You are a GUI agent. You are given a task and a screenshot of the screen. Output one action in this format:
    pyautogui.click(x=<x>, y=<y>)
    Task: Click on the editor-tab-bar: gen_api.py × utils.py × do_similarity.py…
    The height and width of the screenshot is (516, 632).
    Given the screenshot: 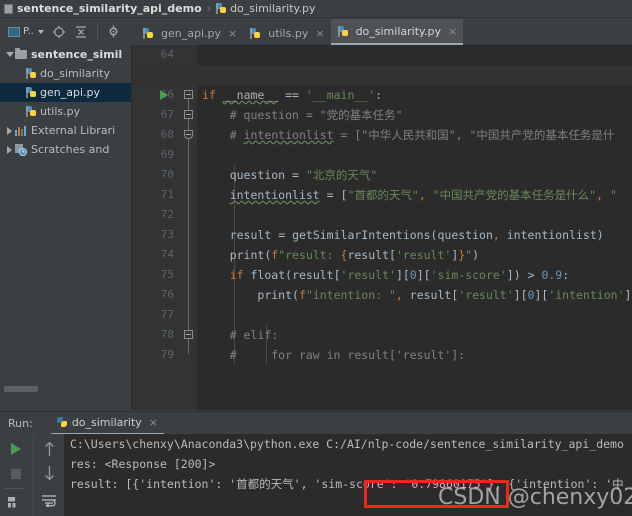 What is the action you would take?
    pyautogui.click(x=384, y=32)
    